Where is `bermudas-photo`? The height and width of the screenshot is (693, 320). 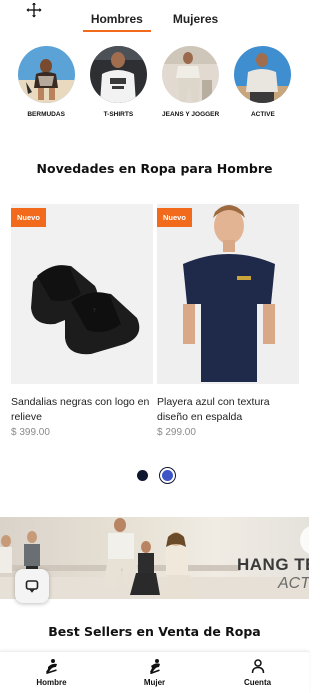
bermudas-photo is located at coordinates (46, 74).